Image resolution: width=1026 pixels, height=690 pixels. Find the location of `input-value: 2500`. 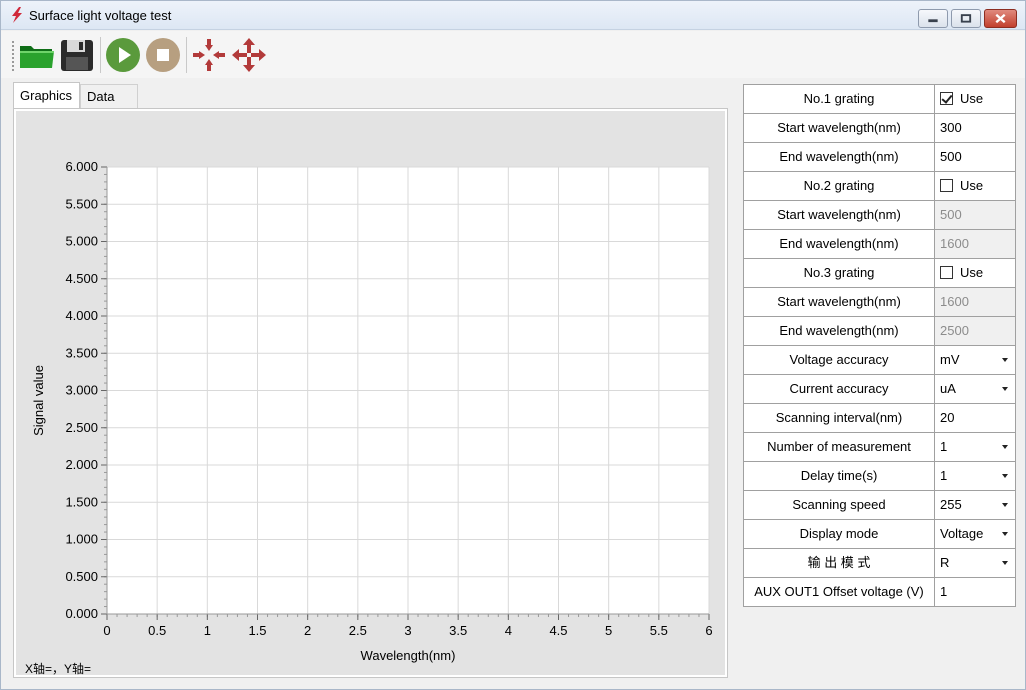

input-value: 2500 is located at coordinates (954, 330).